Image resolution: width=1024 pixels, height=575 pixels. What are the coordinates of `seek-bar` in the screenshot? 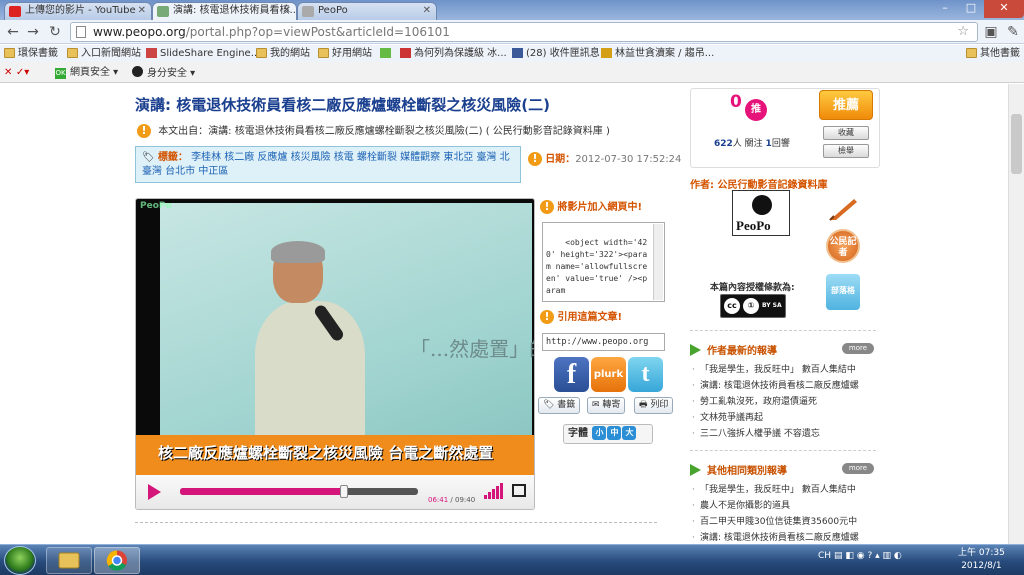 It's located at (299, 491).